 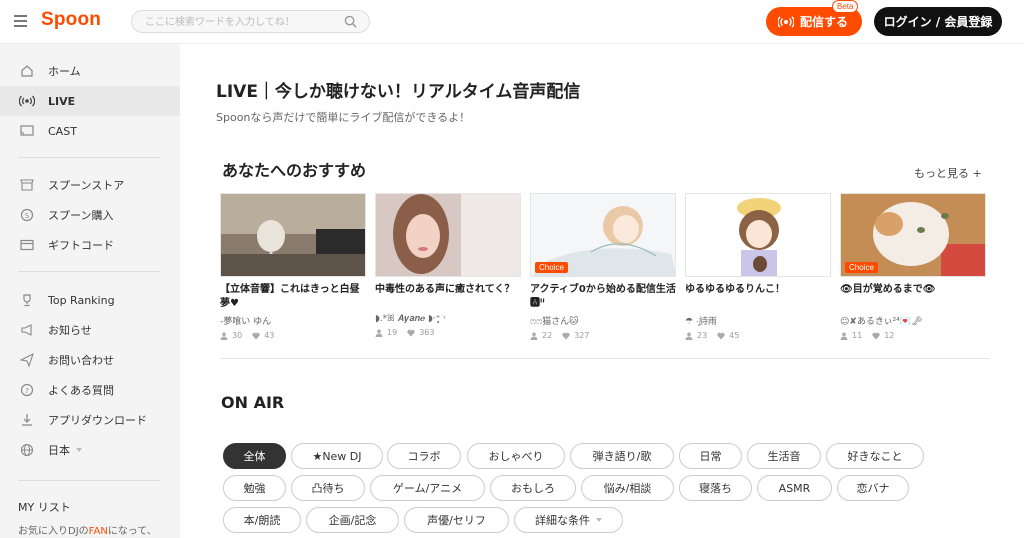 I want to click on beta-badge: Beta, so click(x=845, y=6).